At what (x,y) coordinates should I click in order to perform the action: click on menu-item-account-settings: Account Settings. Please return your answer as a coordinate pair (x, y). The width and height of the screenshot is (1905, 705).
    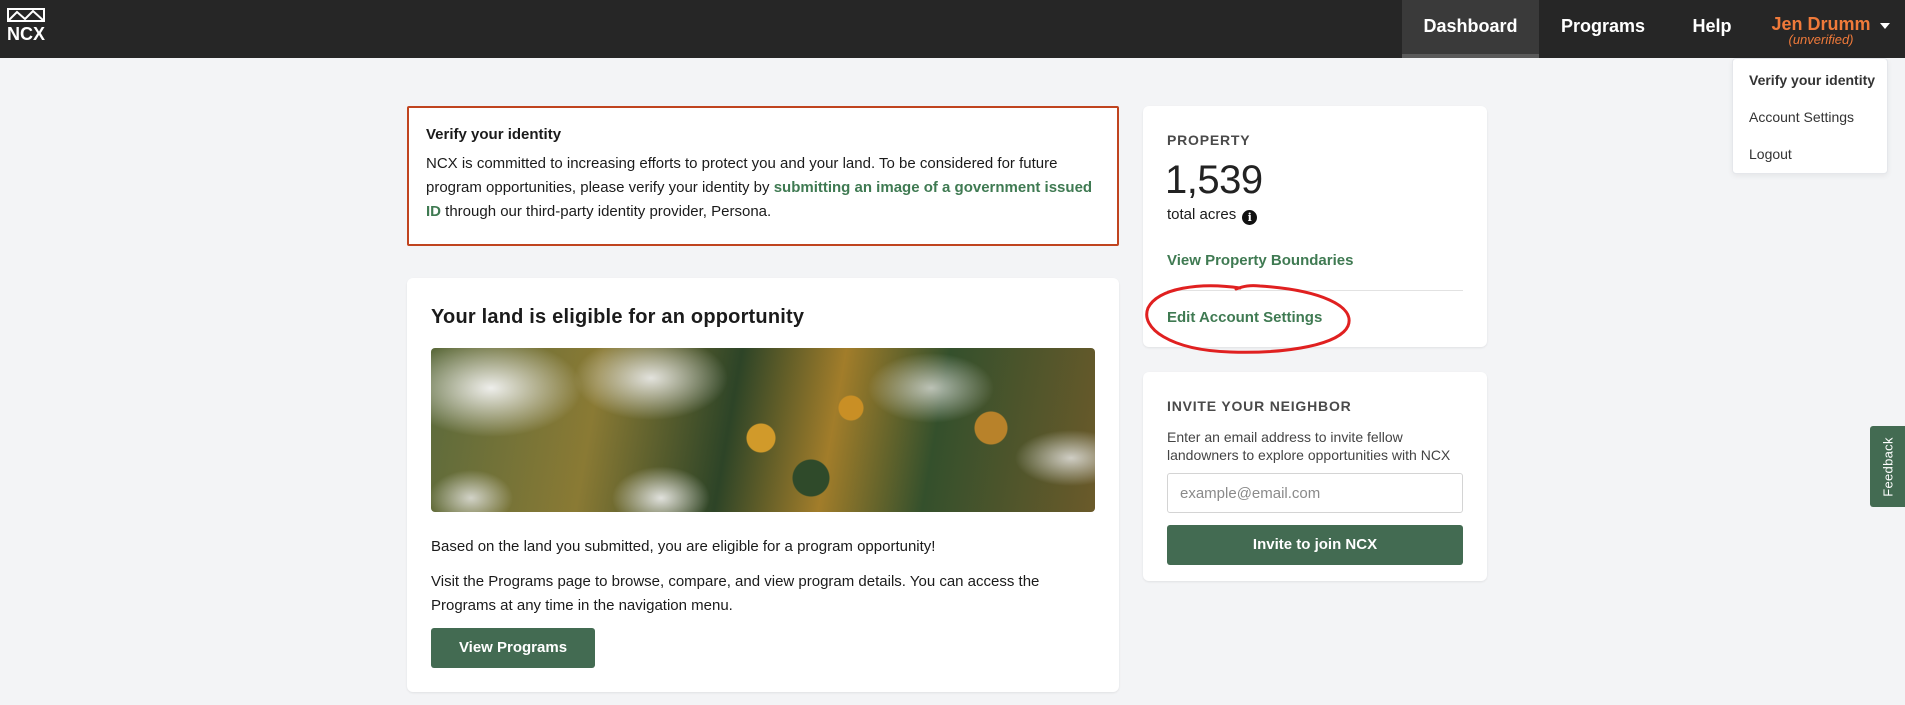
    Looking at the image, I should click on (1801, 117).